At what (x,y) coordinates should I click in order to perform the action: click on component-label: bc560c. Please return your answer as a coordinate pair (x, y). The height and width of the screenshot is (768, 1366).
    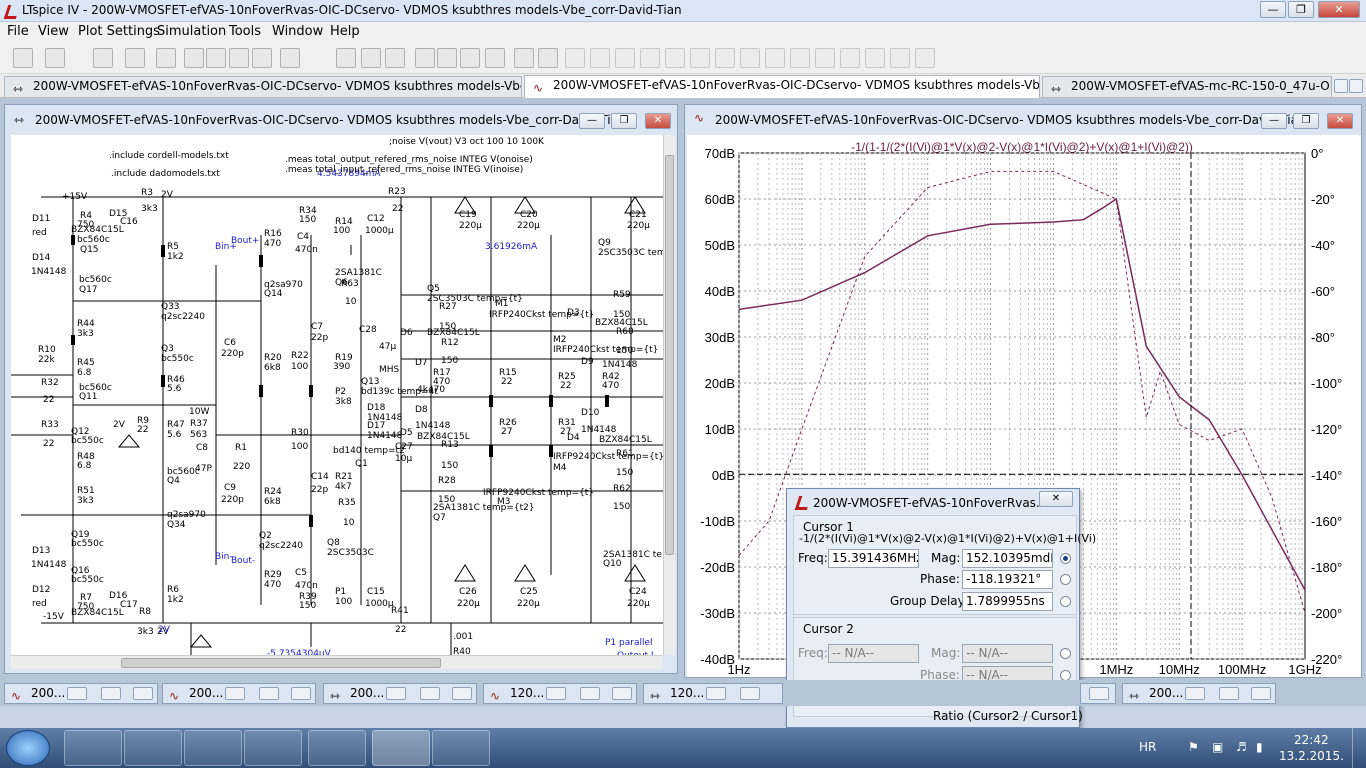
    Looking at the image, I should click on (95, 280).